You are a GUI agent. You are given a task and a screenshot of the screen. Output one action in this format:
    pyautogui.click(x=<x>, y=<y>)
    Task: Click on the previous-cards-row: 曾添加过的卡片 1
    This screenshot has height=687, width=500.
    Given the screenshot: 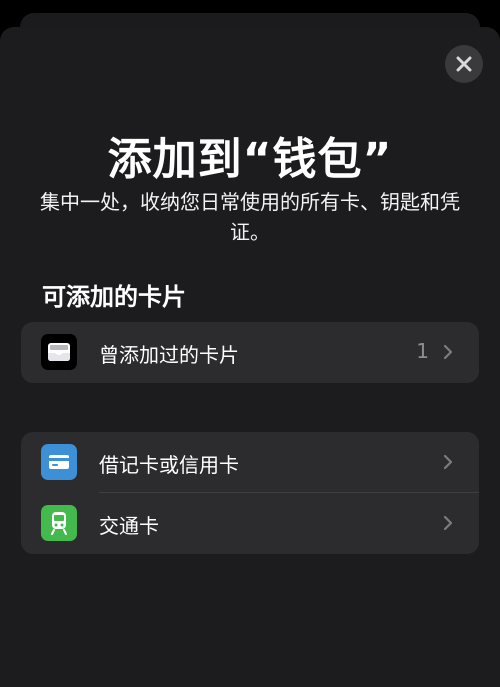 What is the action you would take?
    pyautogui.click(x=250, y=352)
    